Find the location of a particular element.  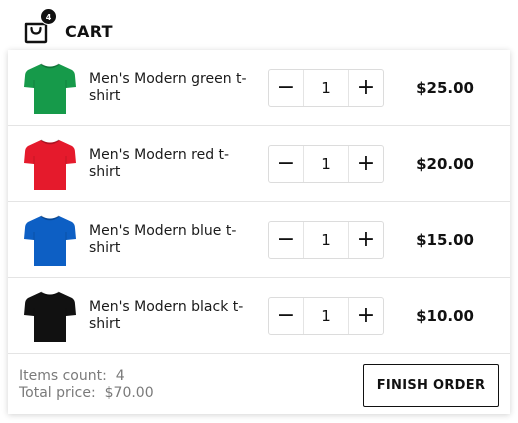

cart-title: CART is located at coordinates (89, 31).